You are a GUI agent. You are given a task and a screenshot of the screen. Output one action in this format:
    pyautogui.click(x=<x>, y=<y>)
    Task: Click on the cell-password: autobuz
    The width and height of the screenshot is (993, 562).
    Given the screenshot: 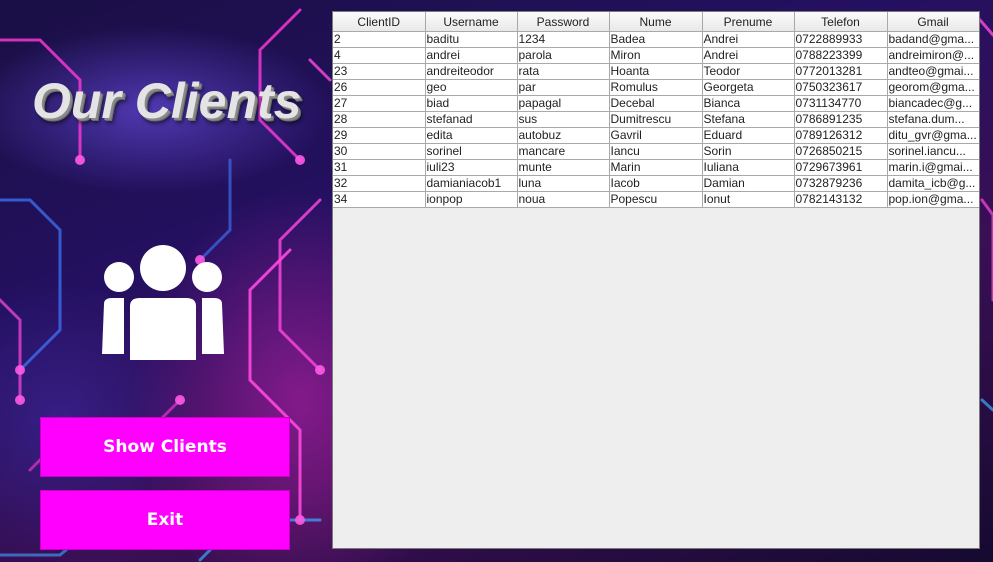 What is the action you would take?
    pyautogui.click(x=563, y=135)
    